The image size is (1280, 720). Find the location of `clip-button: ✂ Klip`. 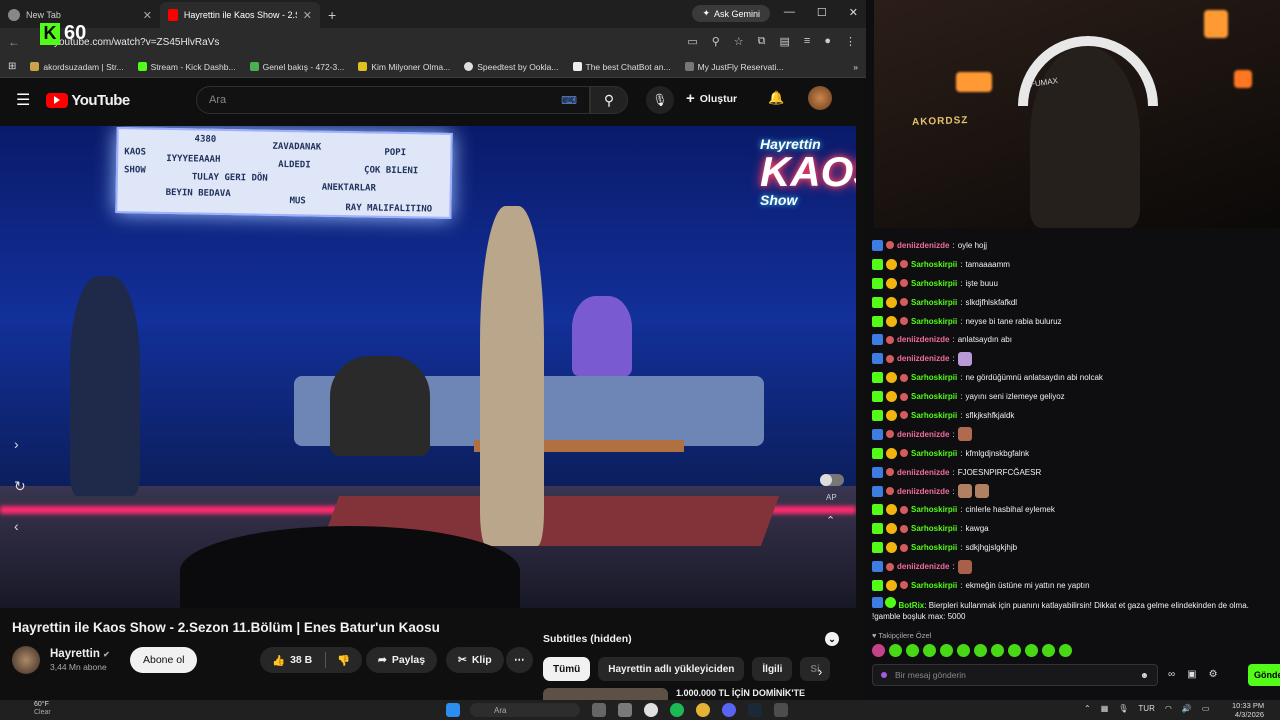

clip-button: ✂ Klip is located at coordinates (475, 660).